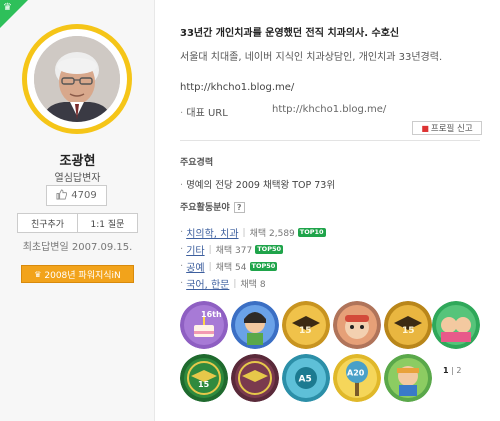  Describe the element at coordinates (446, 370) in the screenshot. I see `pager-current: 1` at that location.